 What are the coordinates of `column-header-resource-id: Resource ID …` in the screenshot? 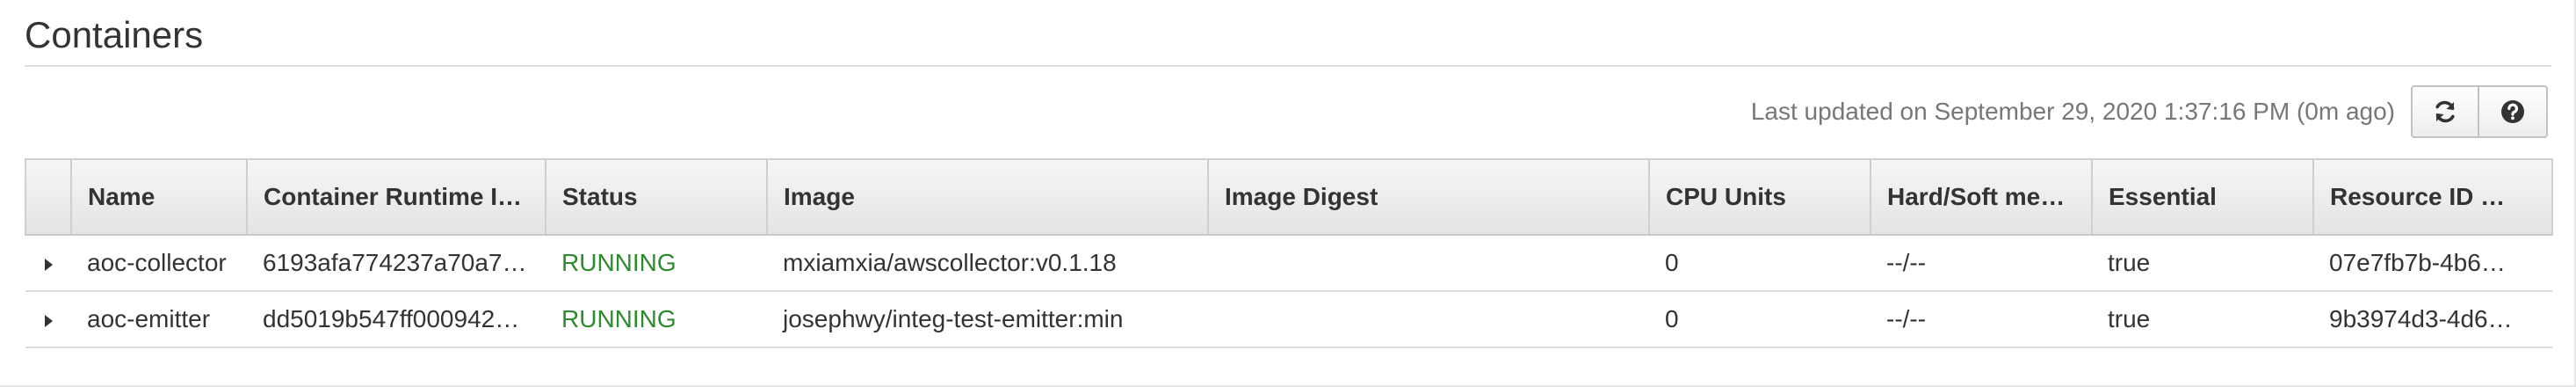 It's located at (2433, 197).